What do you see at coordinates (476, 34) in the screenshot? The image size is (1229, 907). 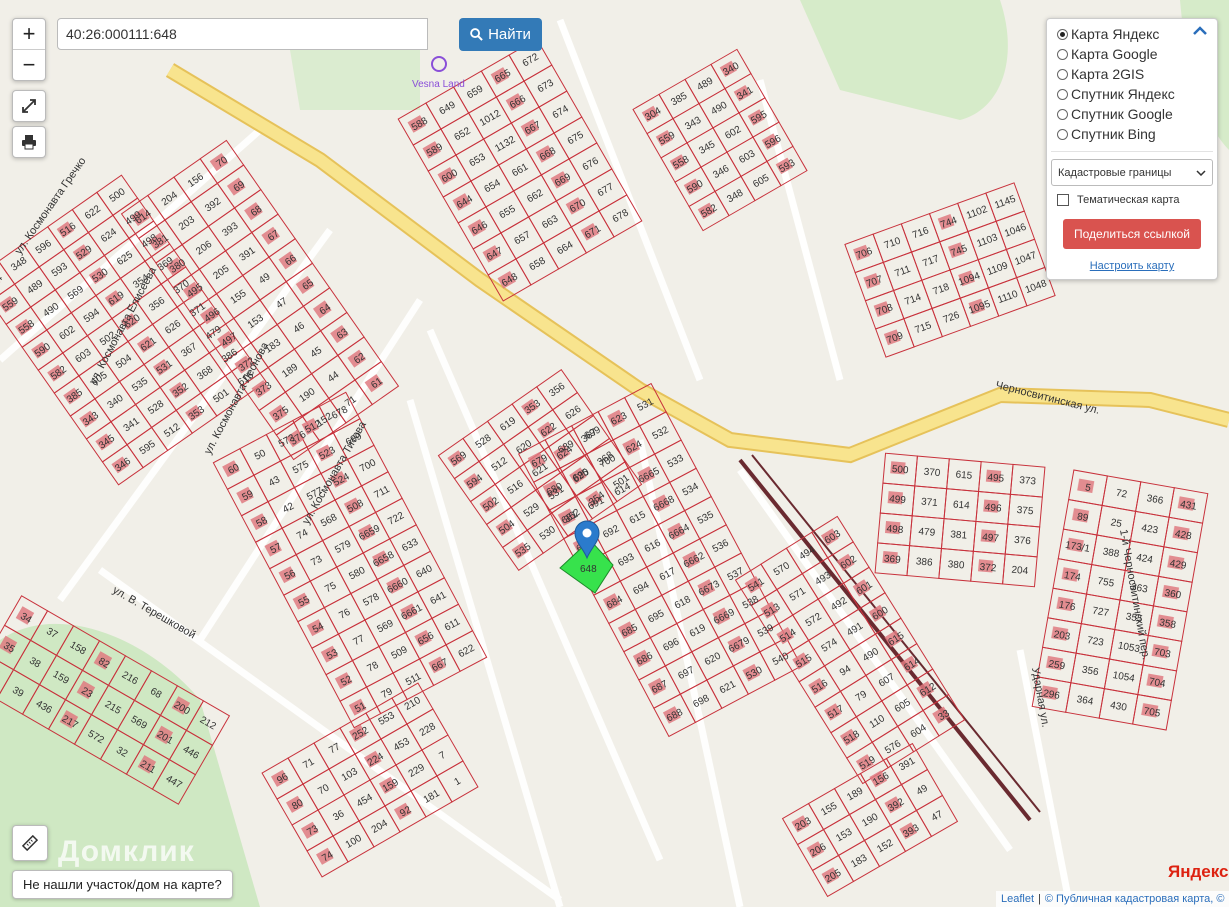 I see `search-icon` at bounding box center [476, 34].